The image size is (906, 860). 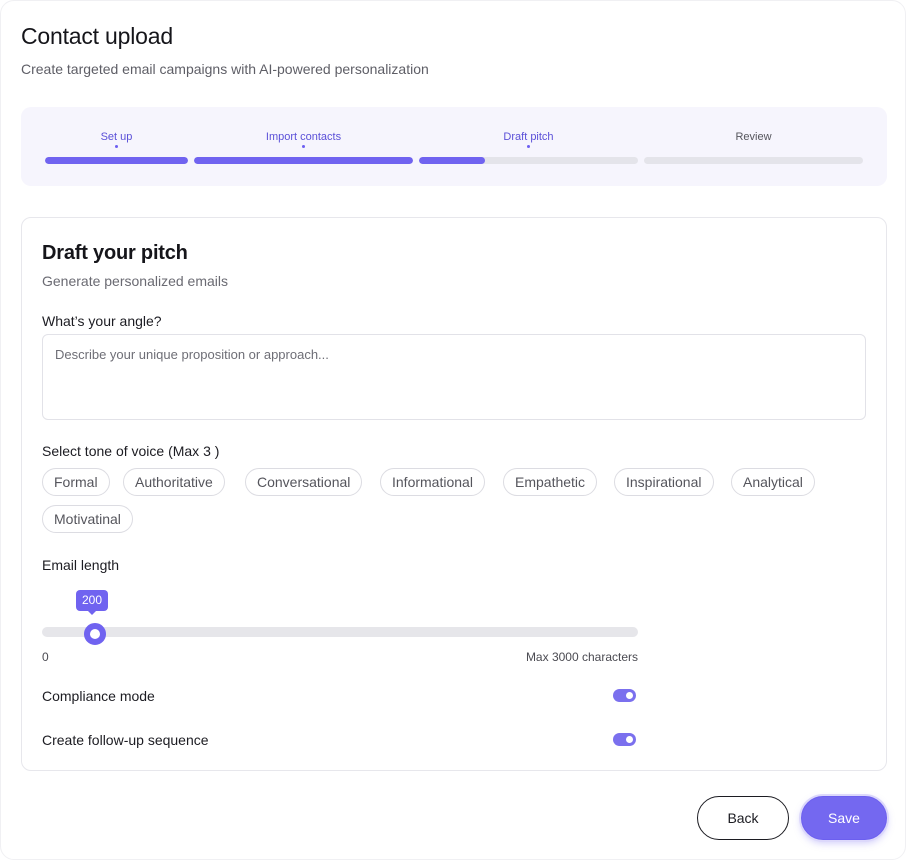 I want to click on tone-chip-informational: Informational, so click(x=432, y=482).